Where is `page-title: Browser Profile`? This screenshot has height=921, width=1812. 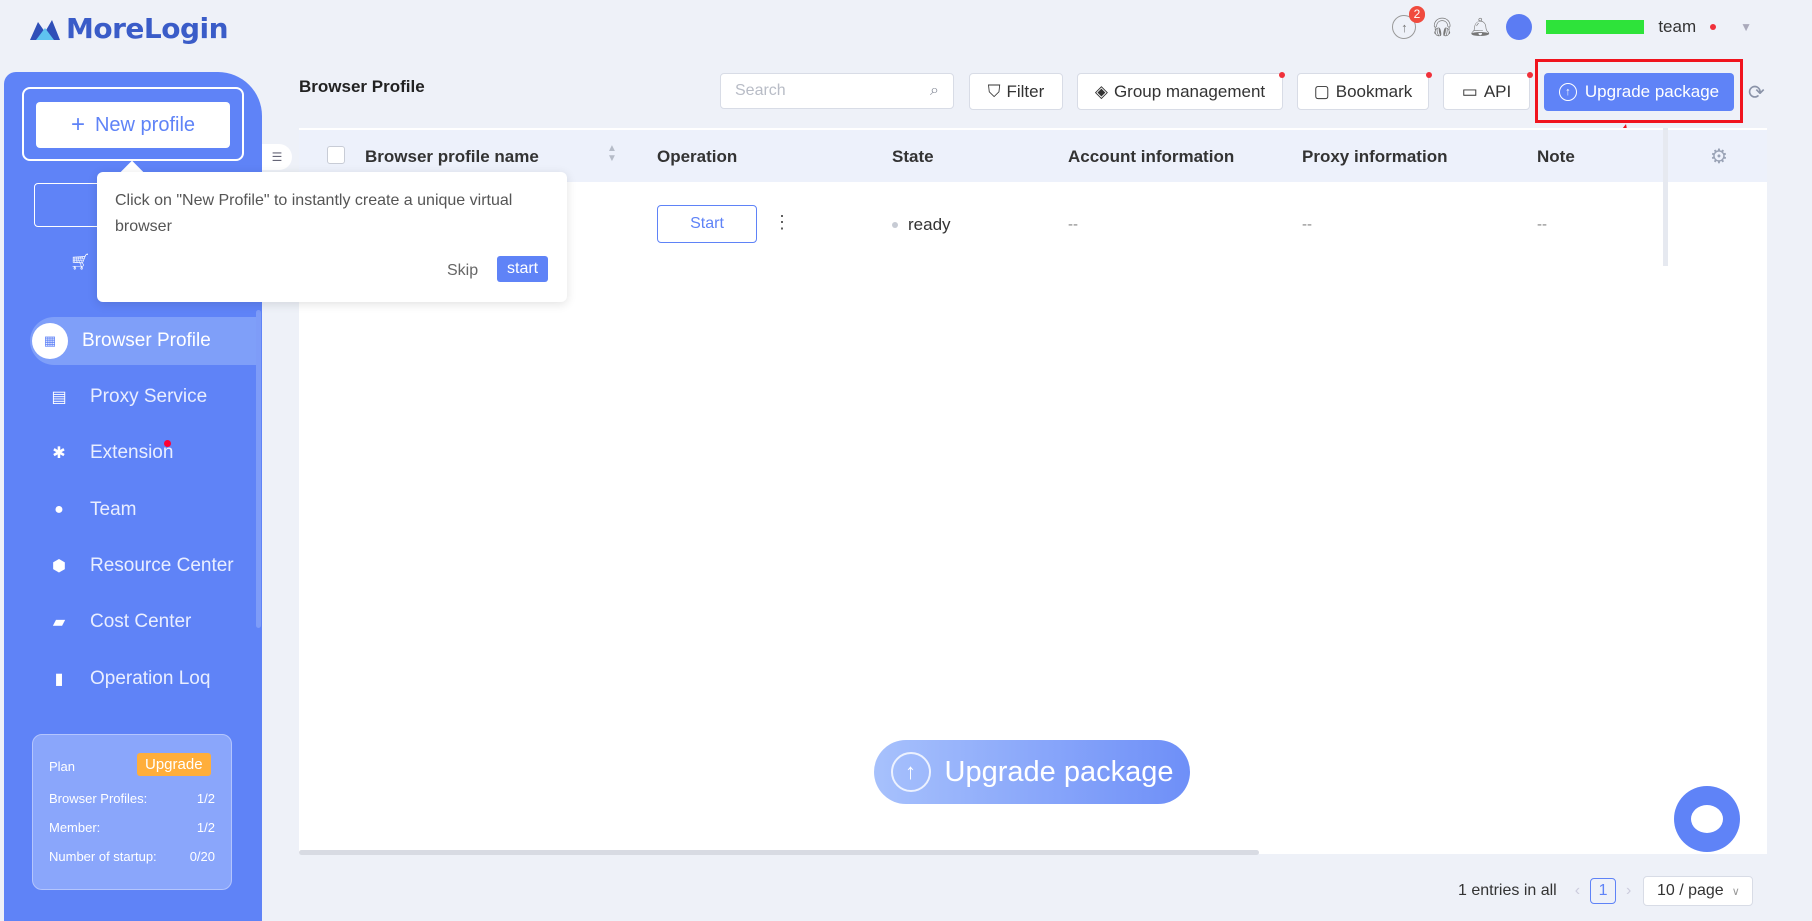 page-title: Browser Profile is located at coordinates (362, 86).